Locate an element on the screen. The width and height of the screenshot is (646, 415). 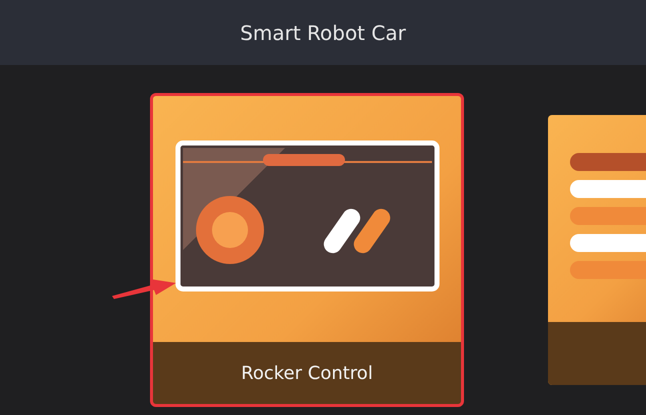
card-label: Rocker Control is located at coordinates (307, 374).